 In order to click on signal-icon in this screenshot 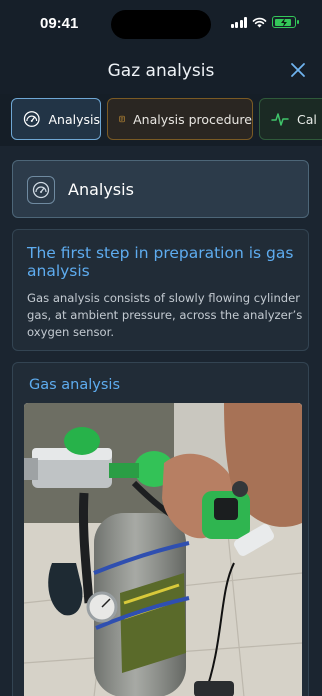, I will do `click(238, 22)`.